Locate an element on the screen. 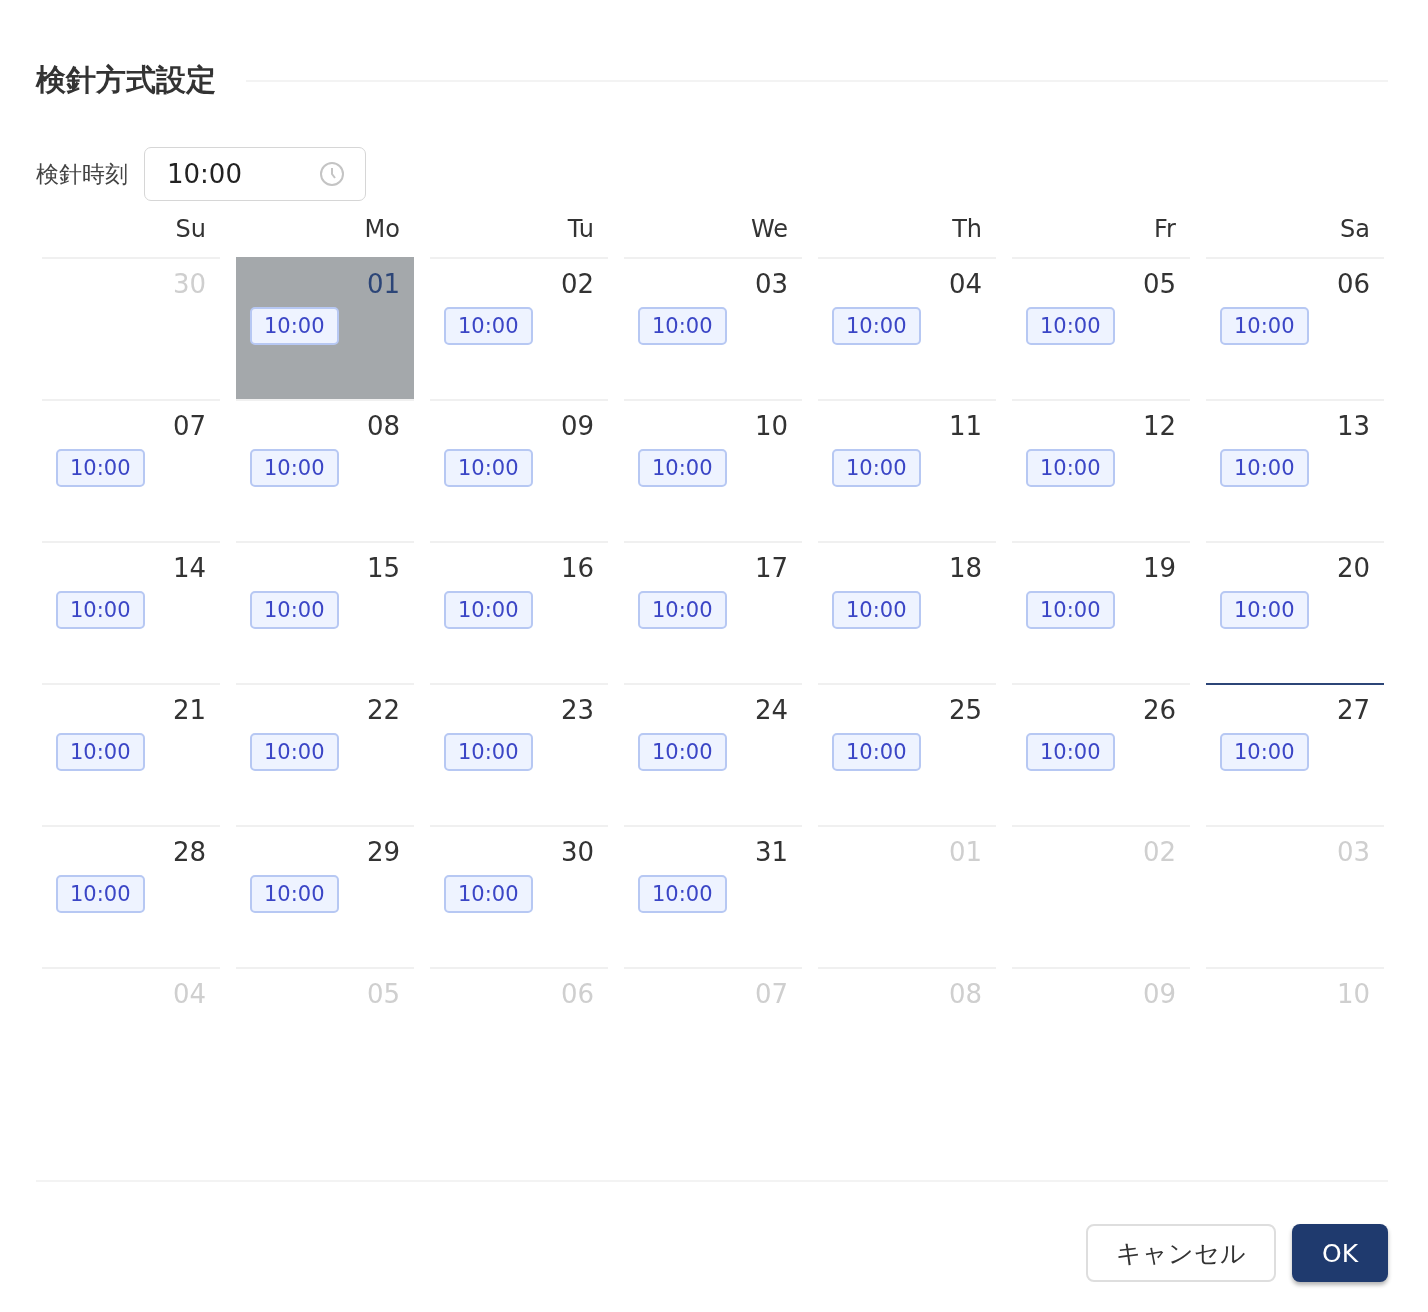 The height and width of the screenshot is (1312, 1428). calendar-day-cell: 21 10:00 is located at coordinates (131, 754).